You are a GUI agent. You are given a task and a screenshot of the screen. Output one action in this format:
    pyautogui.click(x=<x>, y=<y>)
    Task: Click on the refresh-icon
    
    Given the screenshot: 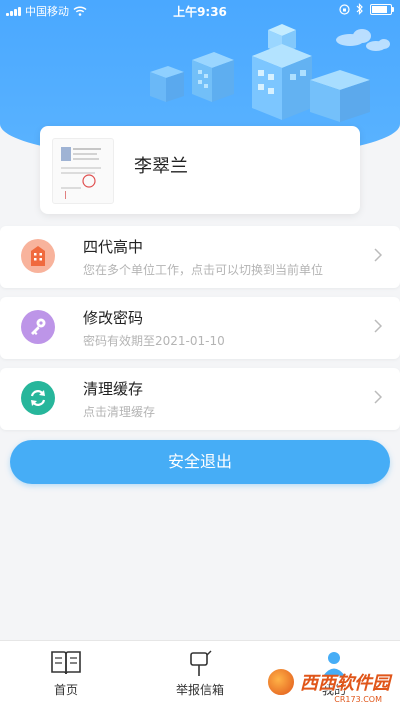 What is the action you would take?
    pyautogui.click(x=38, y=398)
    